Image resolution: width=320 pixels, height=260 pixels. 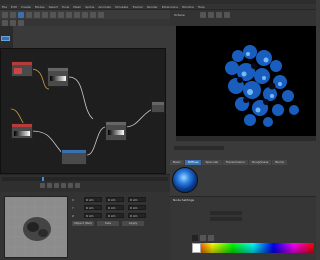 I want to click on render-refresh-icon, so click(x=227, y=15).